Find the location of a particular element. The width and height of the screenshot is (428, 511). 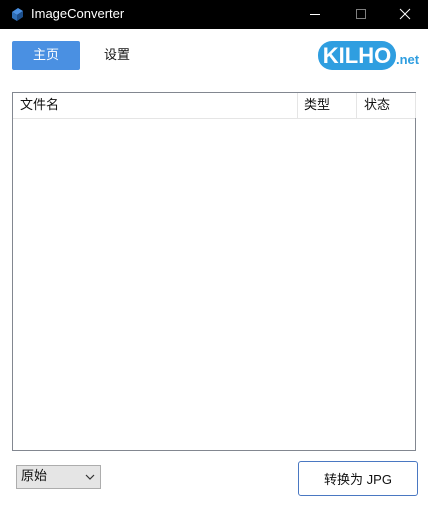

minimize-button is located at coordinates (315, 14).